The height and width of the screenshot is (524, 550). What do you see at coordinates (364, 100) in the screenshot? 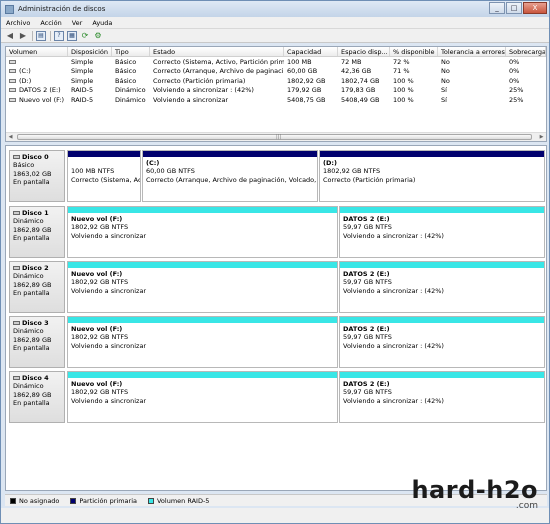
I see `table-cell: 5408,49 GB` at bounding box center [364, 100].